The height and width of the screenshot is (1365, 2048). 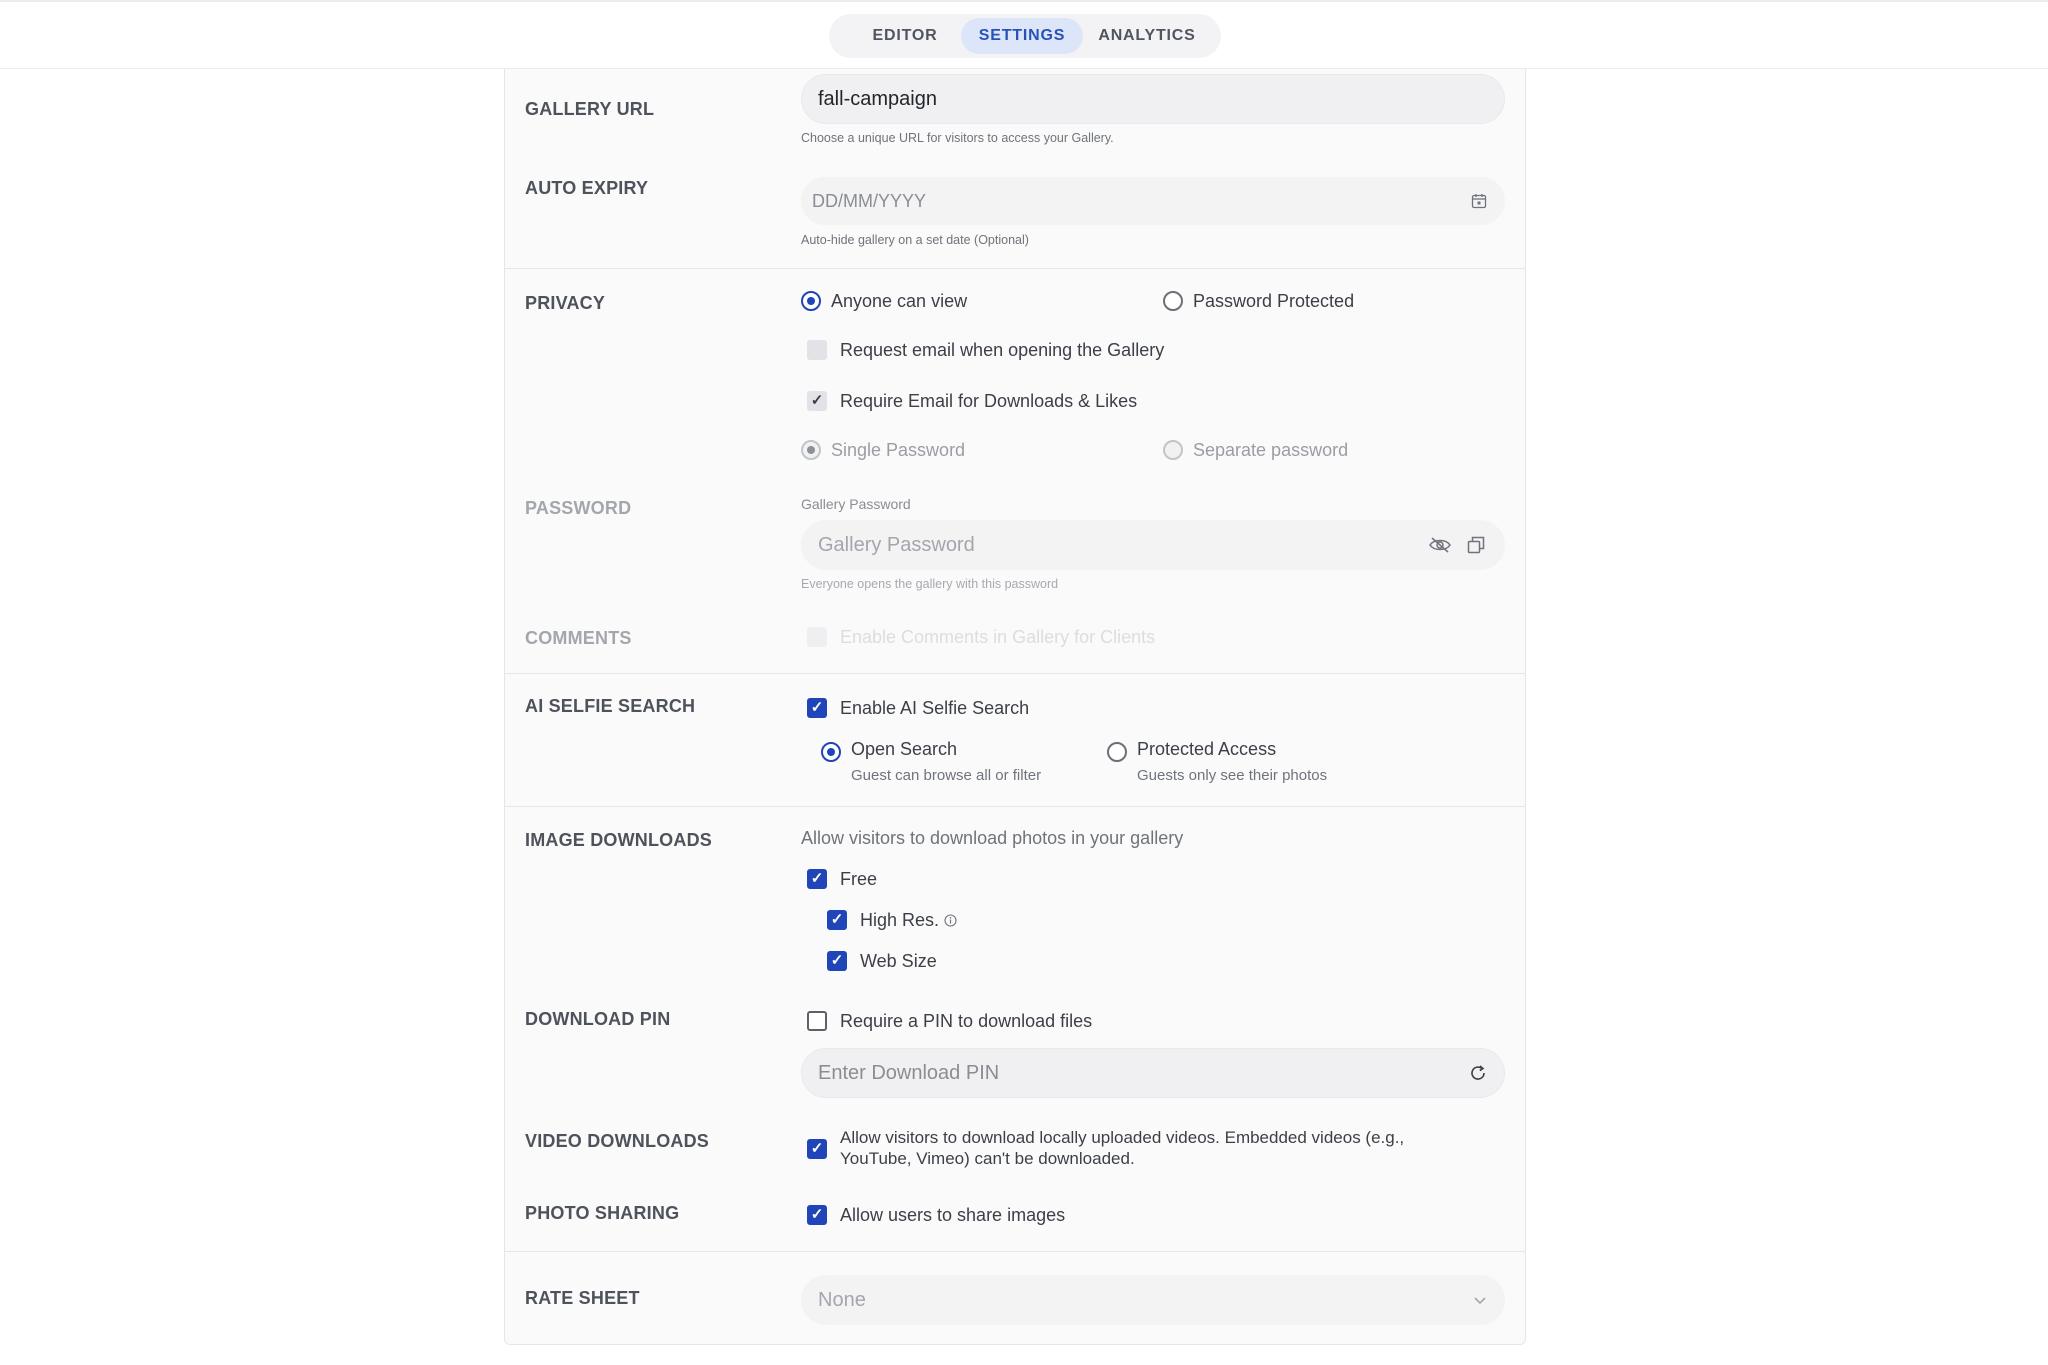 I want to click on calendar-icon, so click(x=1479, y=201).